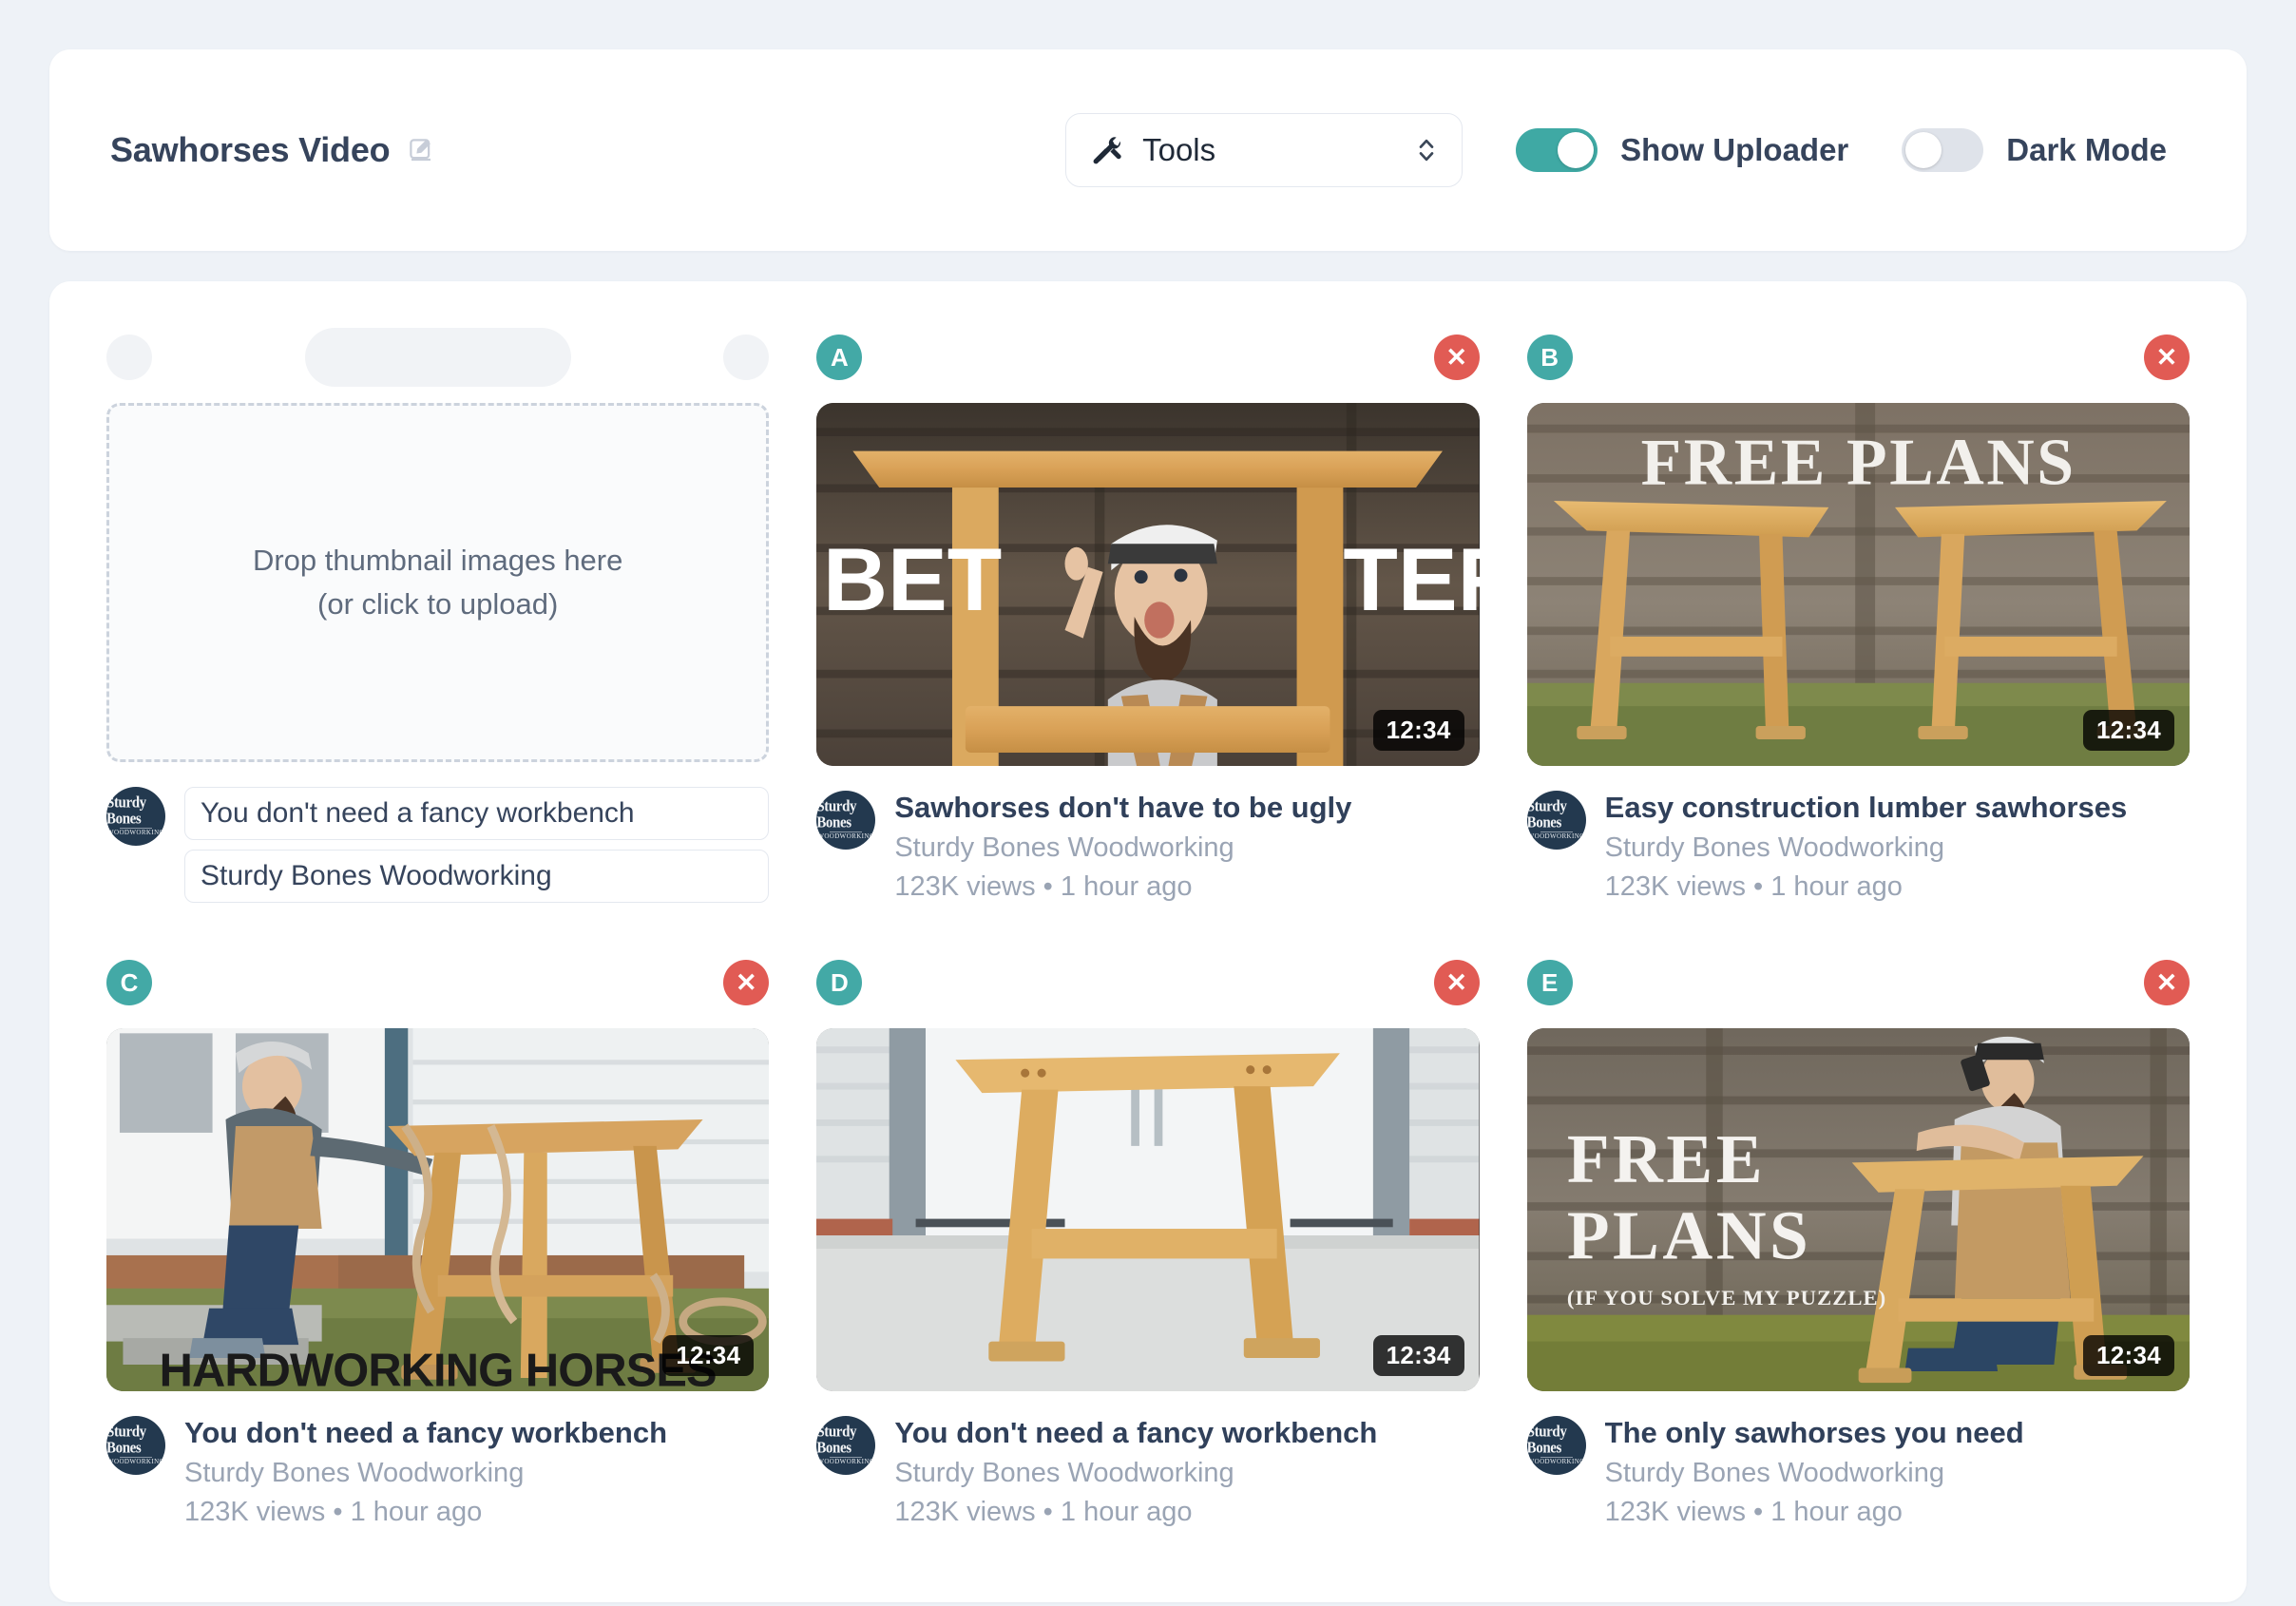  Describe the element at coordinates (1426, 150) in the screenshot. I see `chevron-up-down-icon` at that location.